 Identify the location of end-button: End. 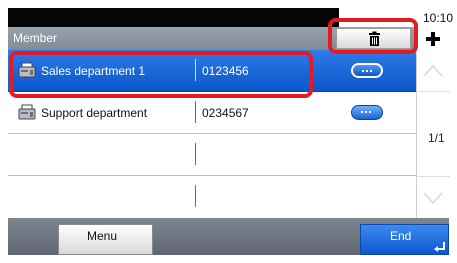
(404, 239).